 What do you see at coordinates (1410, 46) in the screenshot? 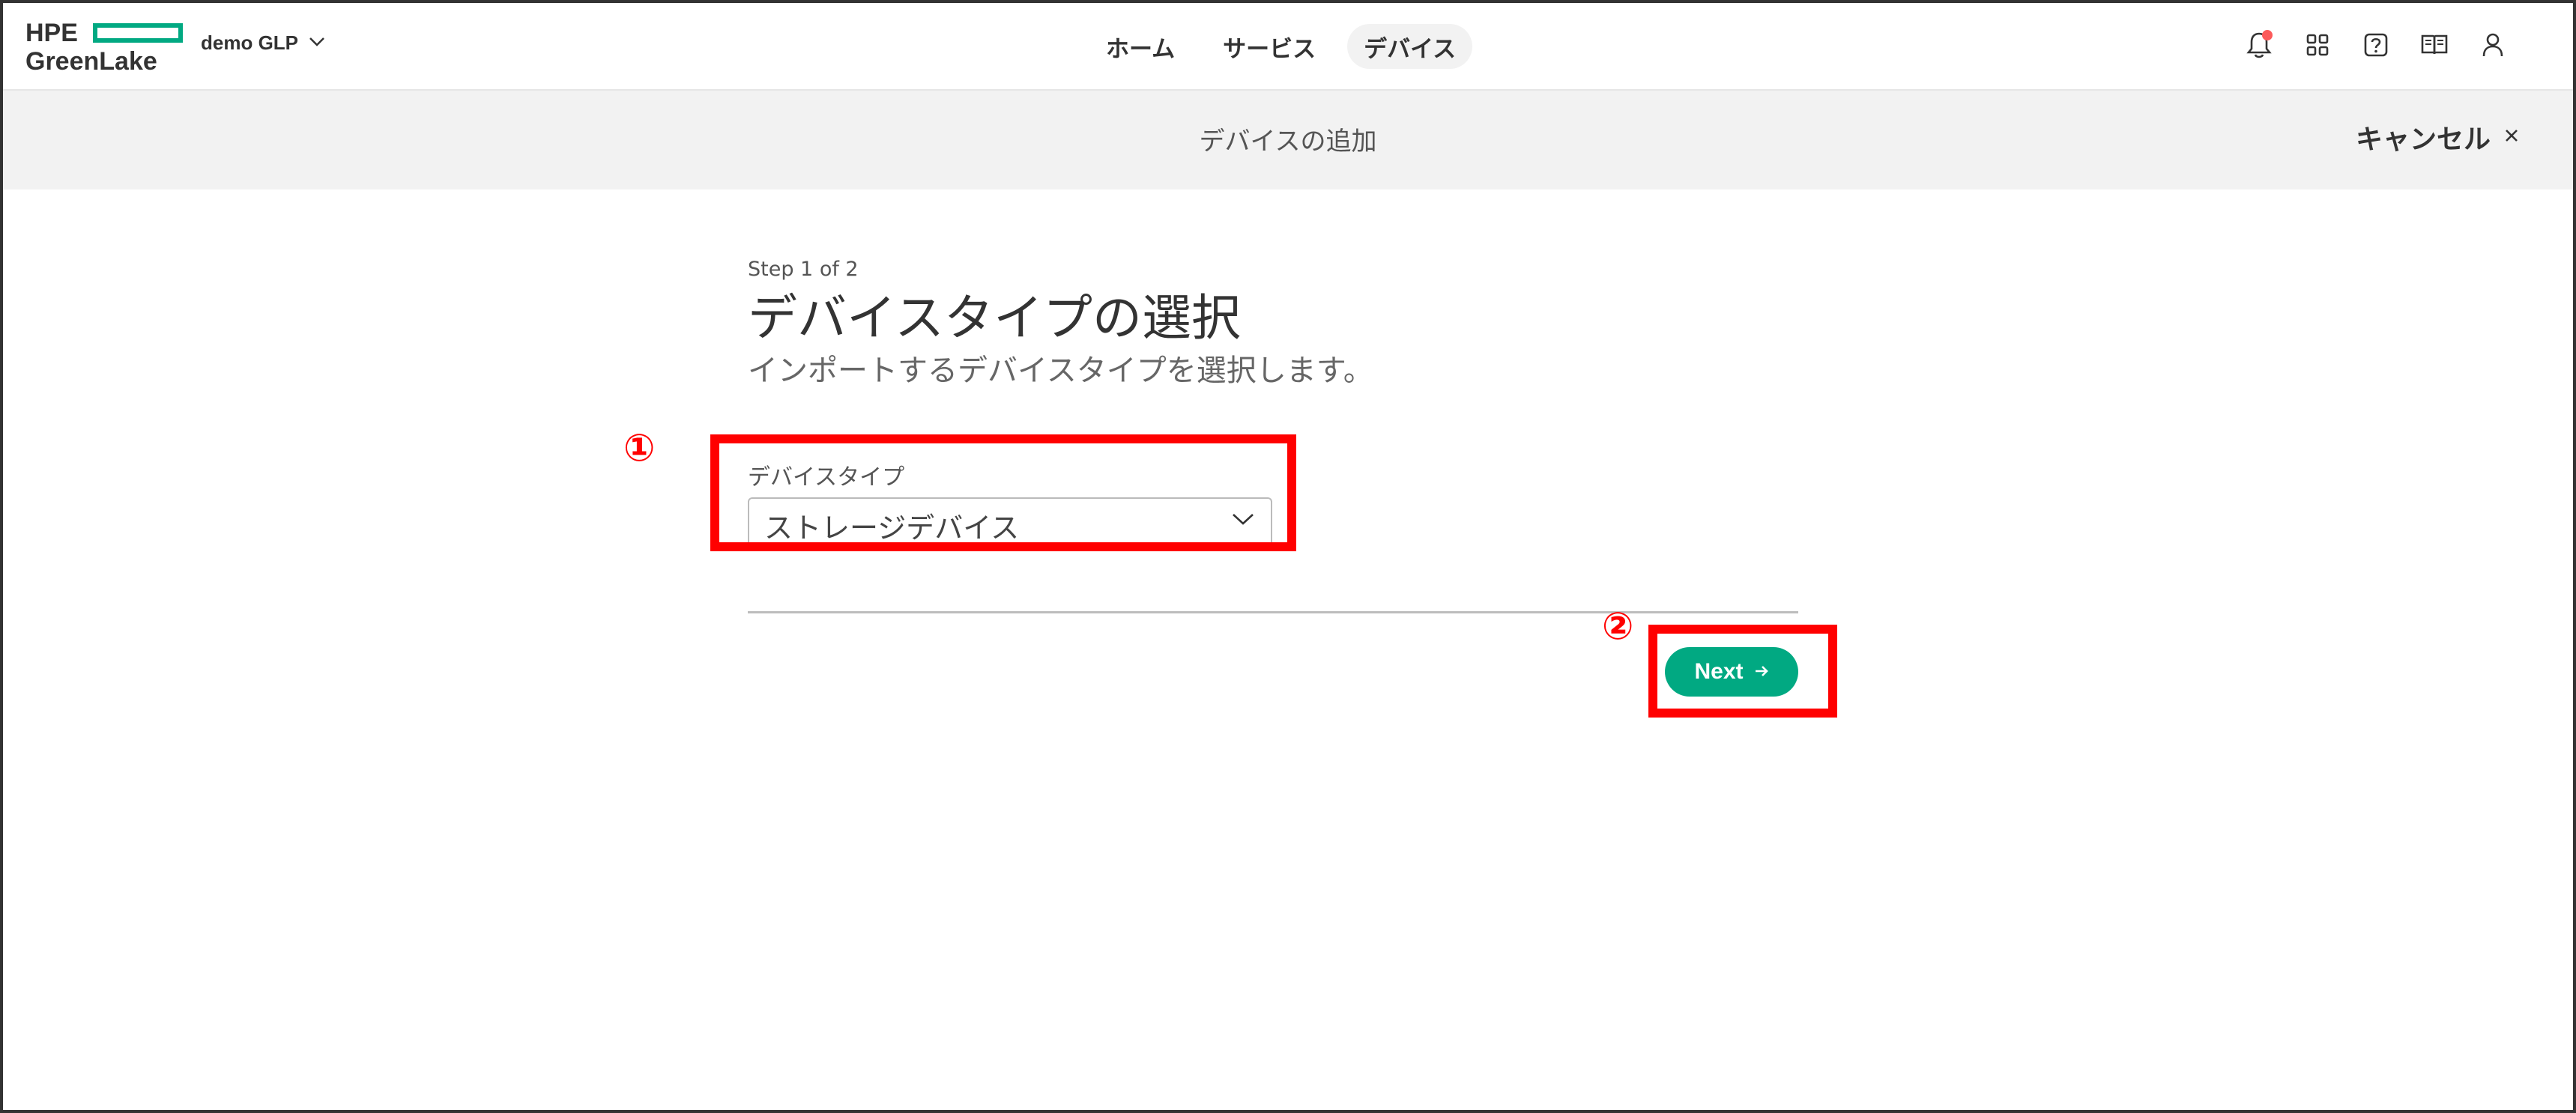
I see `nav-devices: デバイス` at bounding box center [1410, 46].